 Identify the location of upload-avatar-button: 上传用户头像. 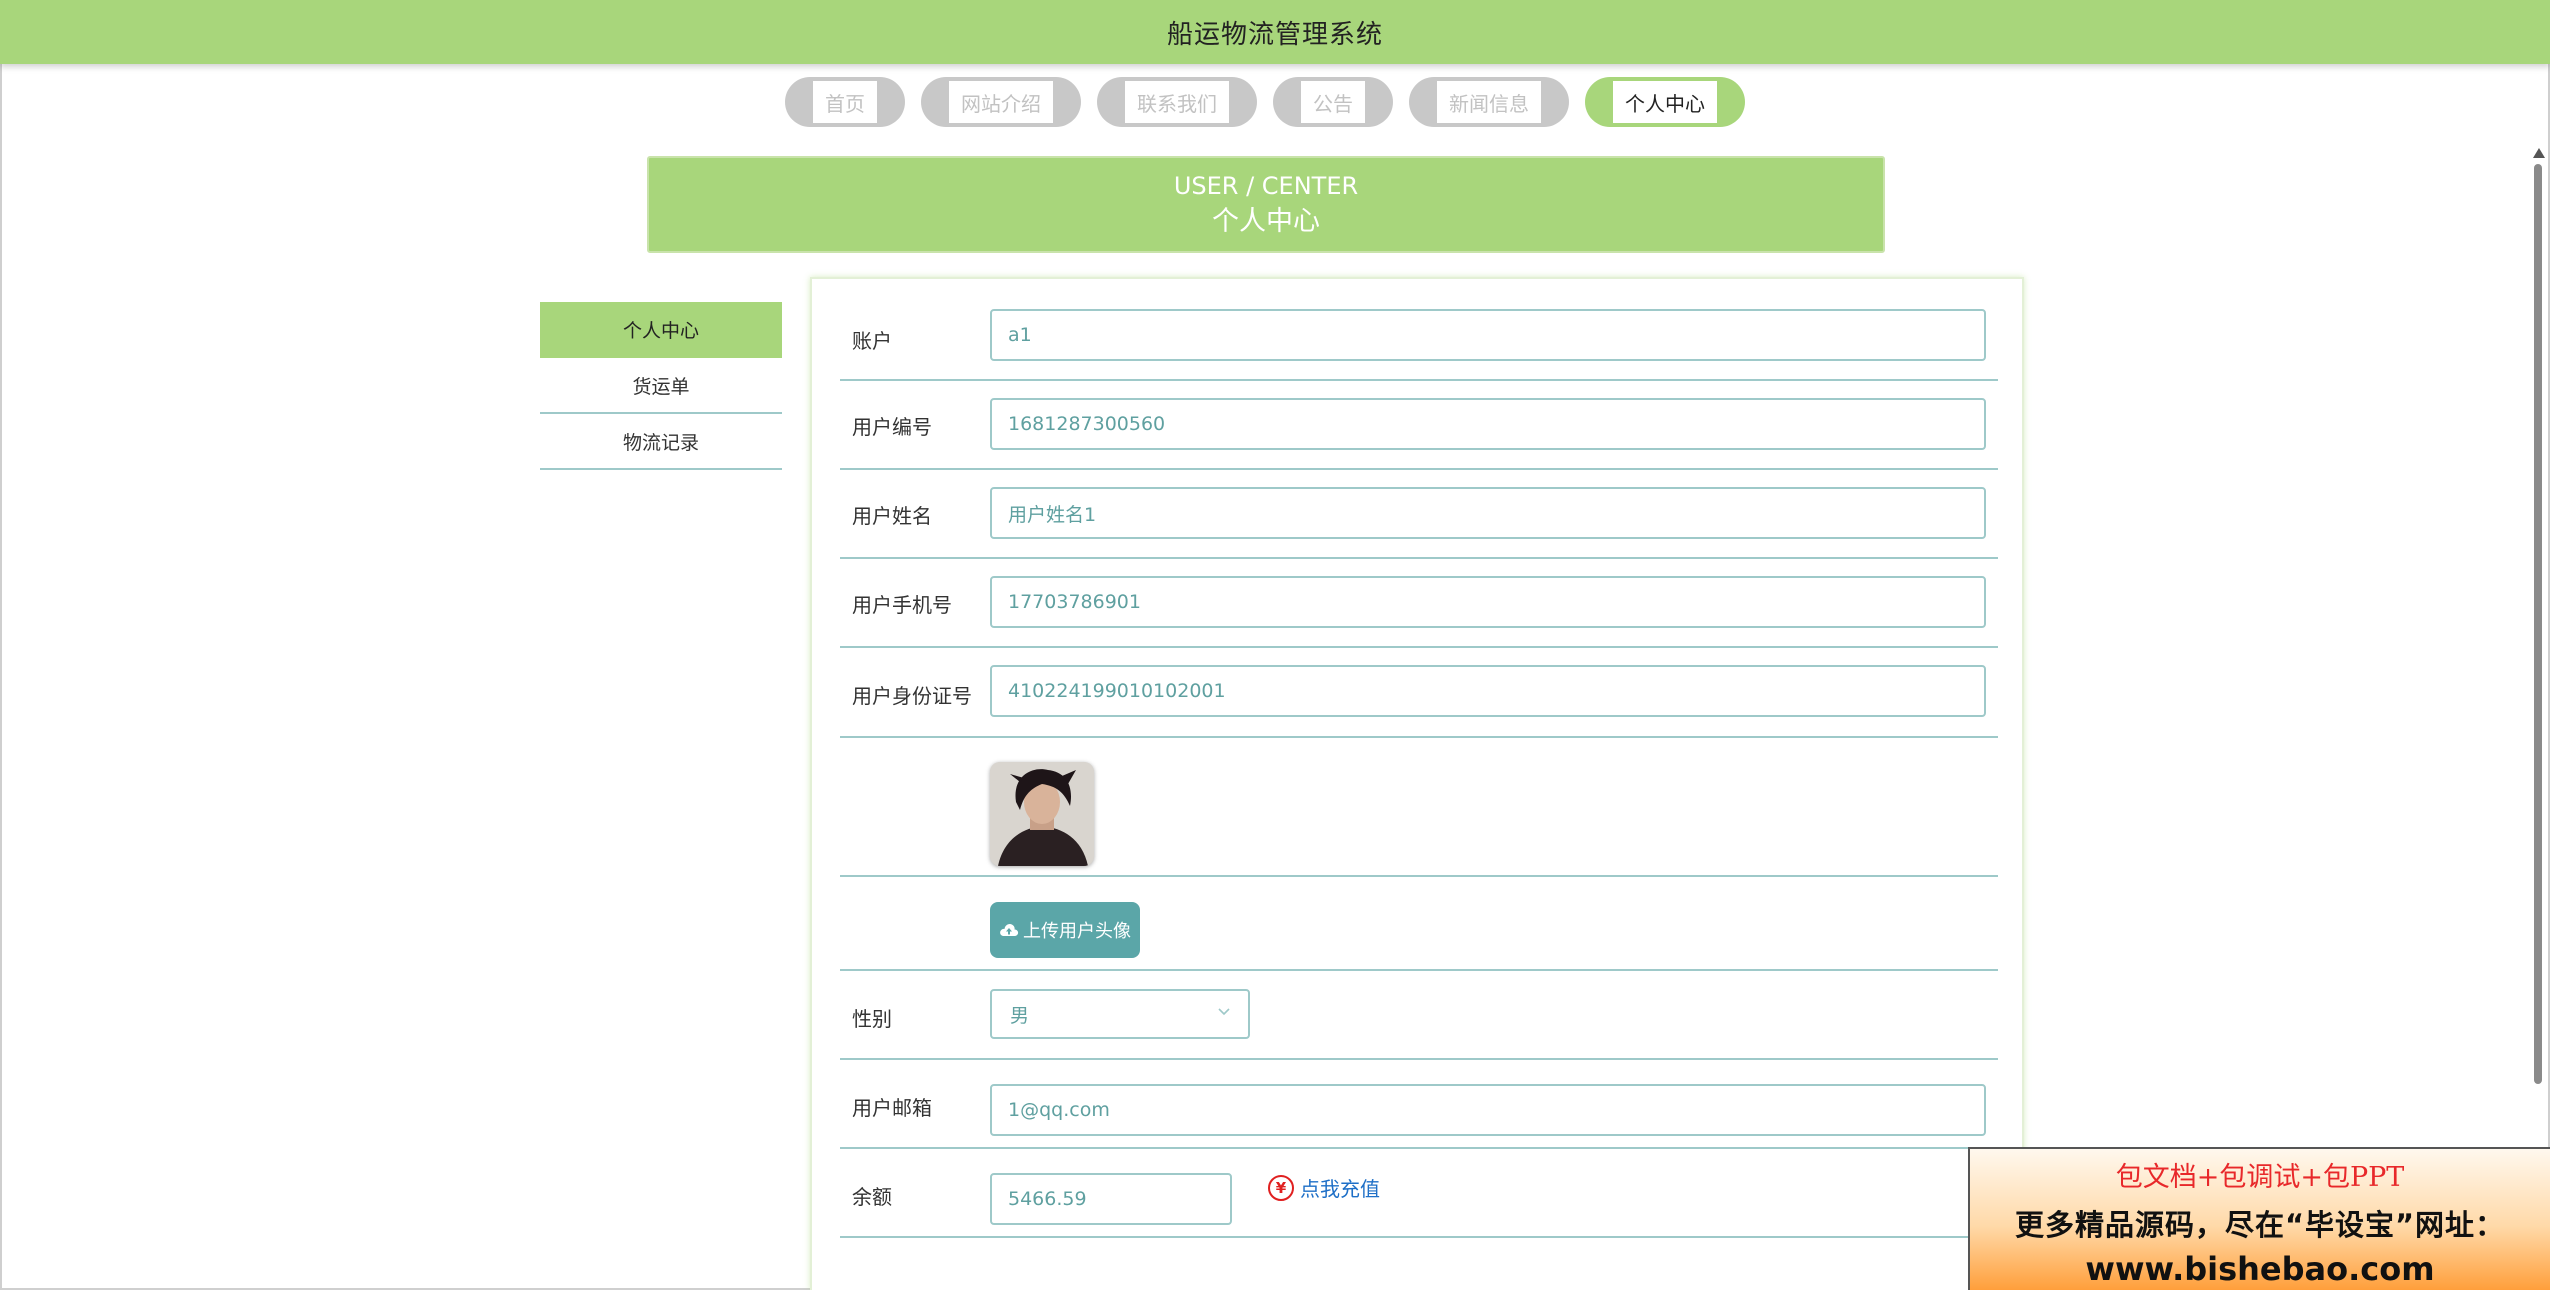
(1065, 930).